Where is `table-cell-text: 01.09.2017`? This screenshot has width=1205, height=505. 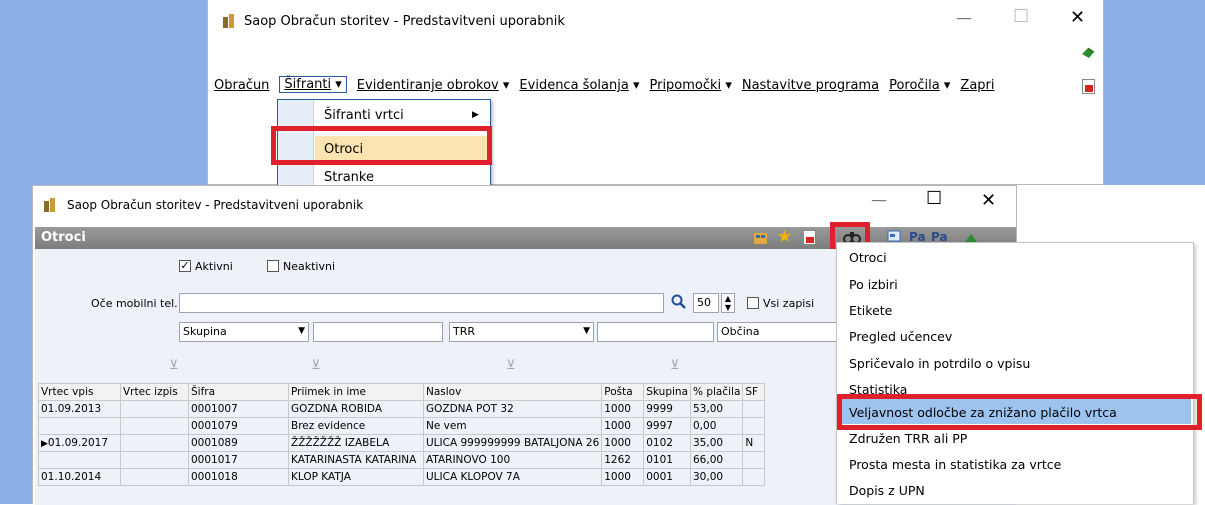
table-cell-text: 01.09.2017 is located at coordinates (78, 443).